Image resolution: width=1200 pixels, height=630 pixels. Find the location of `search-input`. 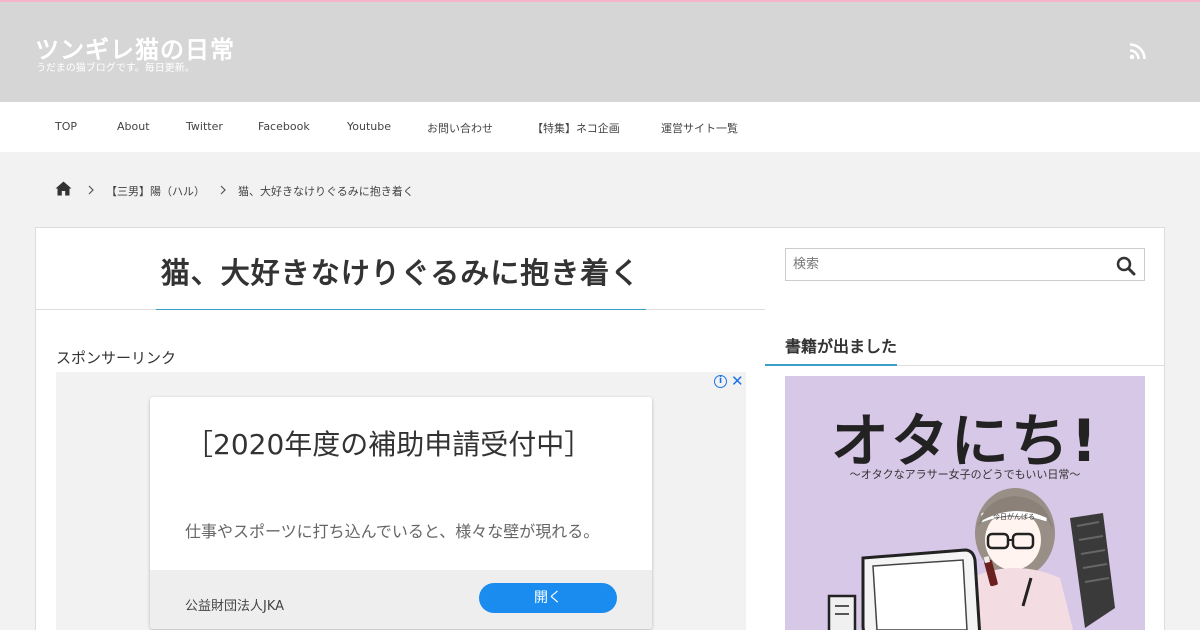

search-input is located at coordinates (946, 264).